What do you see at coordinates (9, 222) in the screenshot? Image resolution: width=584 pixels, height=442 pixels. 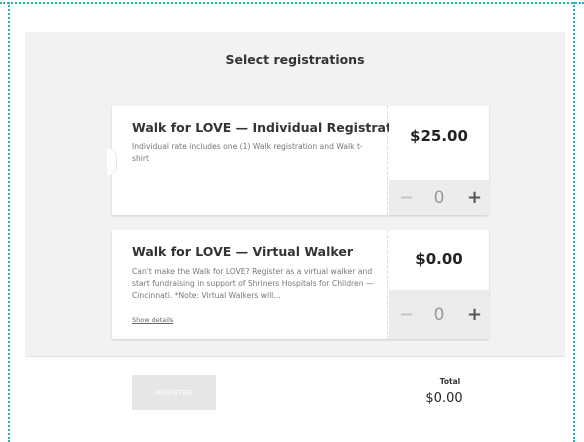 I see `frame-left-border` at bounding box center [9, 222].